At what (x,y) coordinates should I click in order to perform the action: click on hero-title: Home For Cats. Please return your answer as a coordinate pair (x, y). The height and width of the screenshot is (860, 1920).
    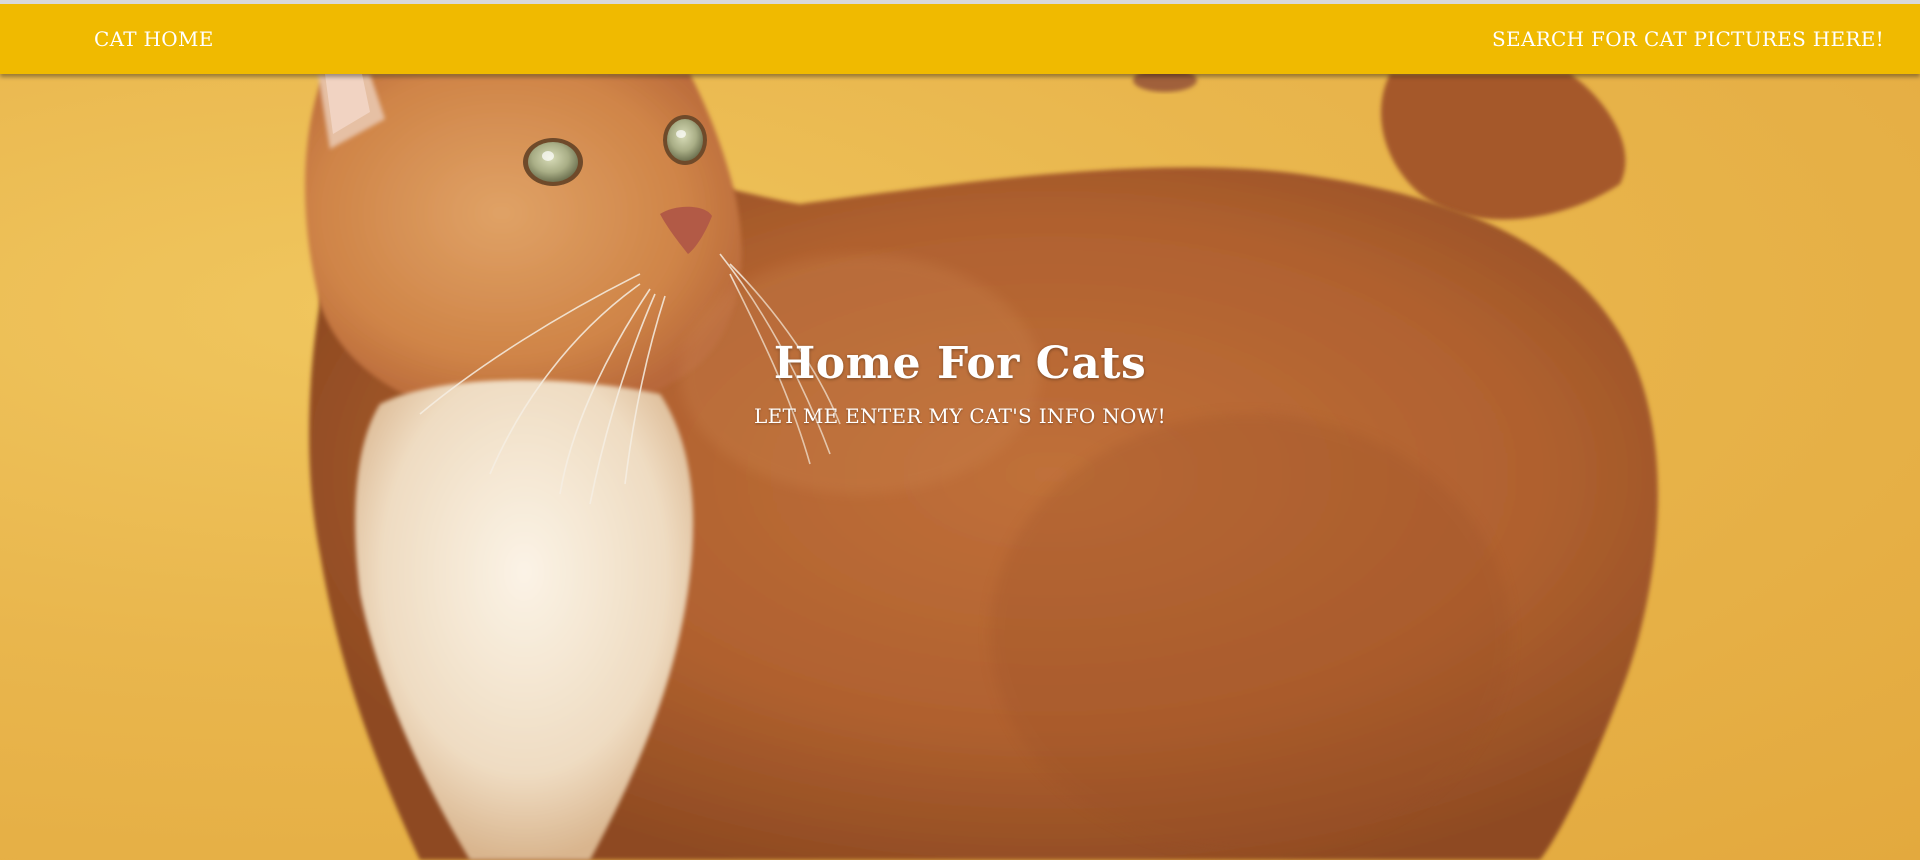
    Looking at the image, I should click on (960, 363).